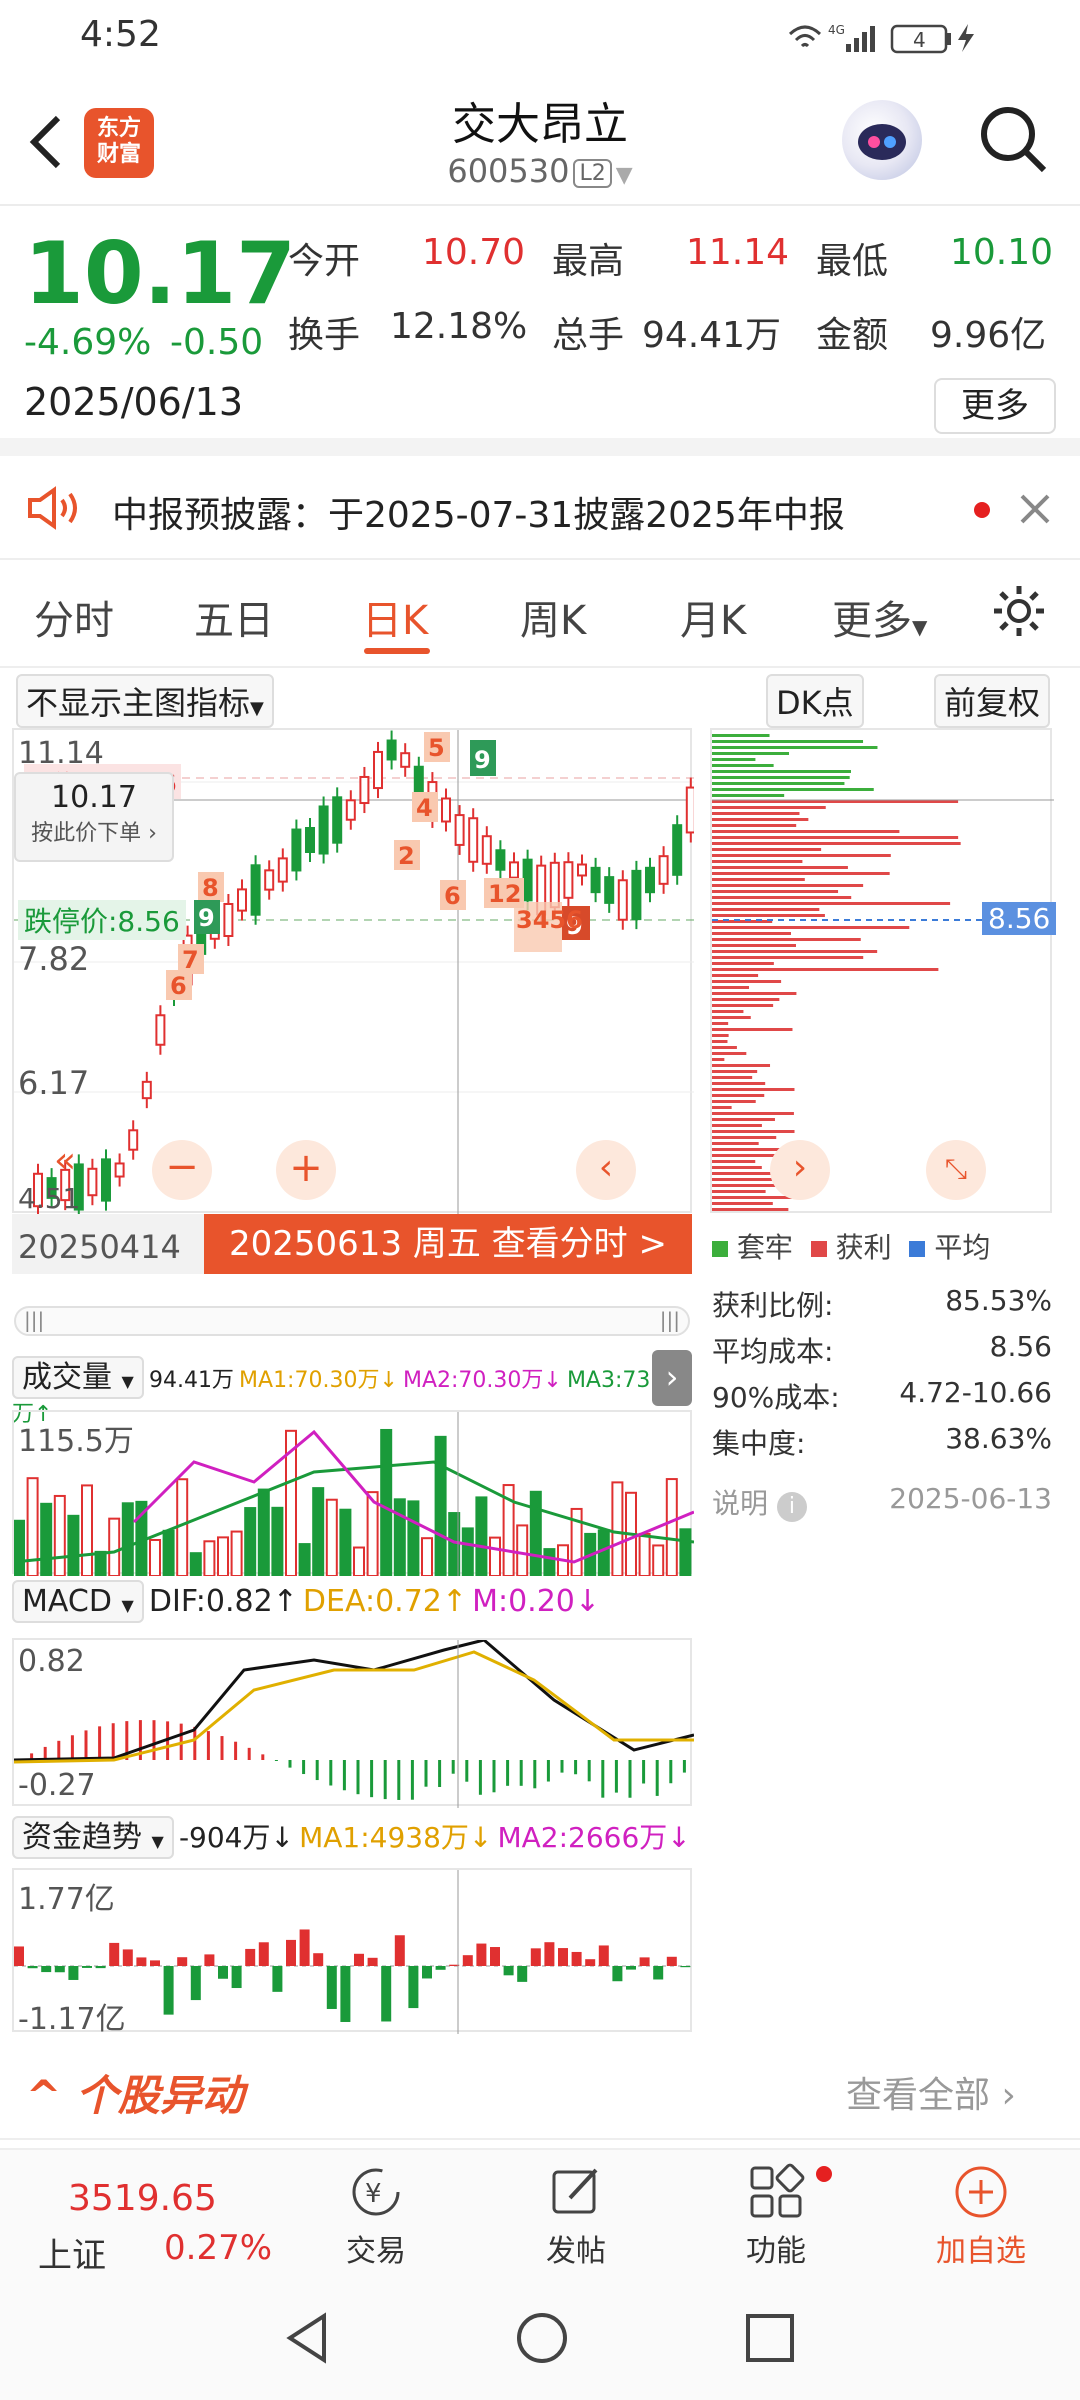 This screenshot has height=2400, width=1080. Describe the element at coordinates (800, 1170) in the screenshot. I see `step-right-button: ›` at that location.